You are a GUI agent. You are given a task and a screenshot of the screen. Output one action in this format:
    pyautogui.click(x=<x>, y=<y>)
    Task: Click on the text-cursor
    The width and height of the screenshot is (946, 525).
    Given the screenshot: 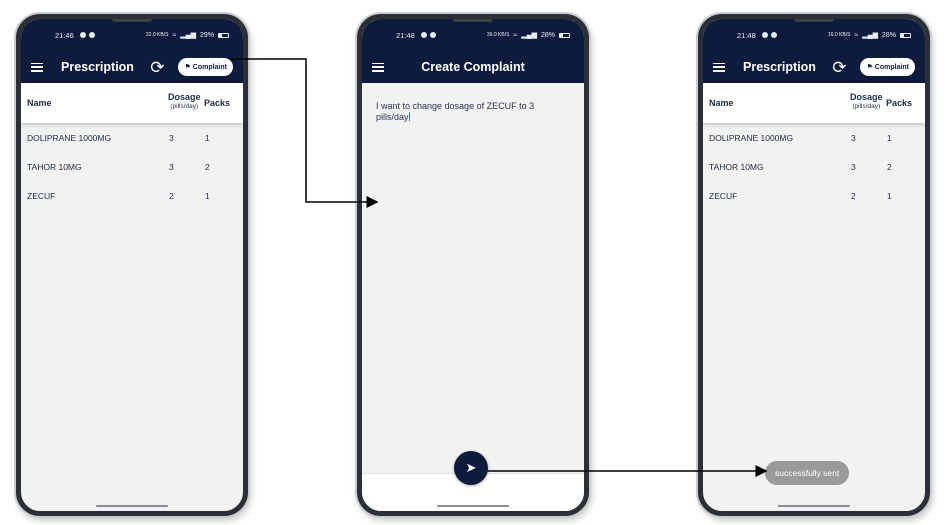 What is the action you would take?
    pyautogui.click(x=409, y=116)
    